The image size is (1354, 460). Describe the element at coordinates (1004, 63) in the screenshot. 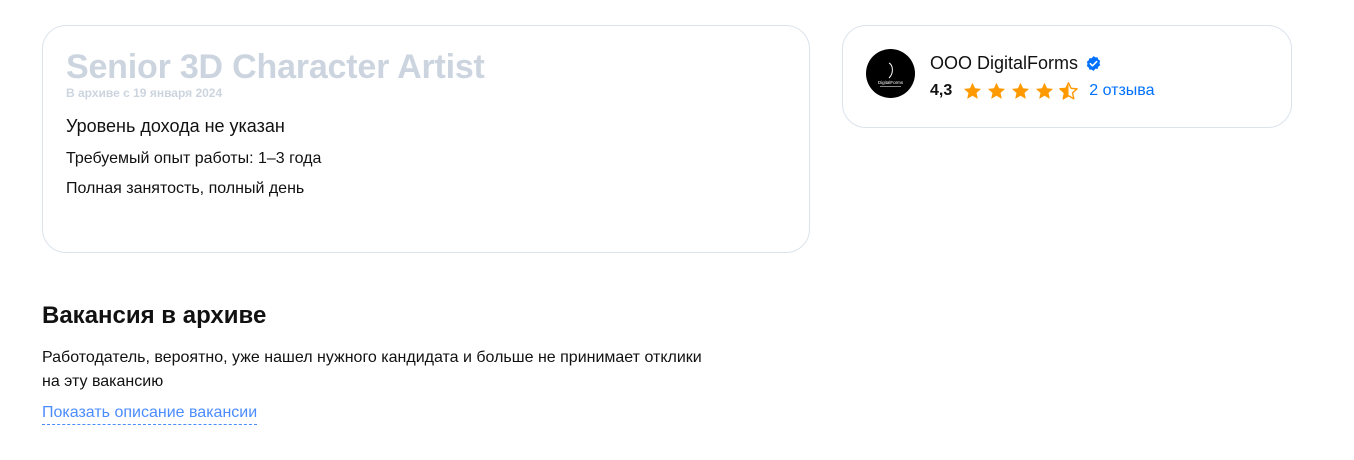

I see `company-name-link: ООО DigitalForms` at that location.